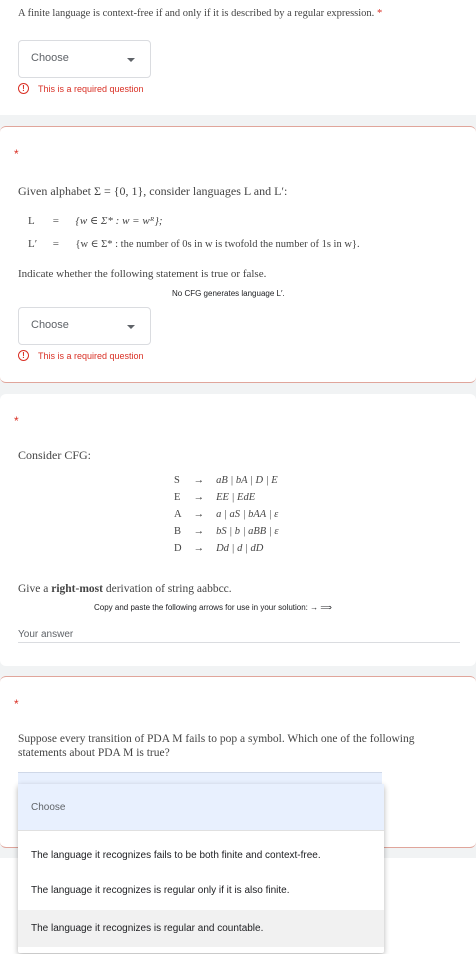 The width and height of the screenshot is (476, 954). I want to click on grammar-rule: S → aB | bA | D | E, so click(226, 480).